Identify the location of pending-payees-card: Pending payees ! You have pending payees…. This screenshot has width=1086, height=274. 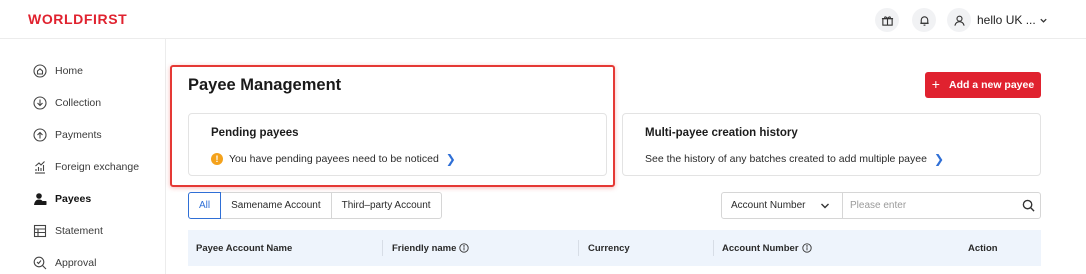
(397, 144).